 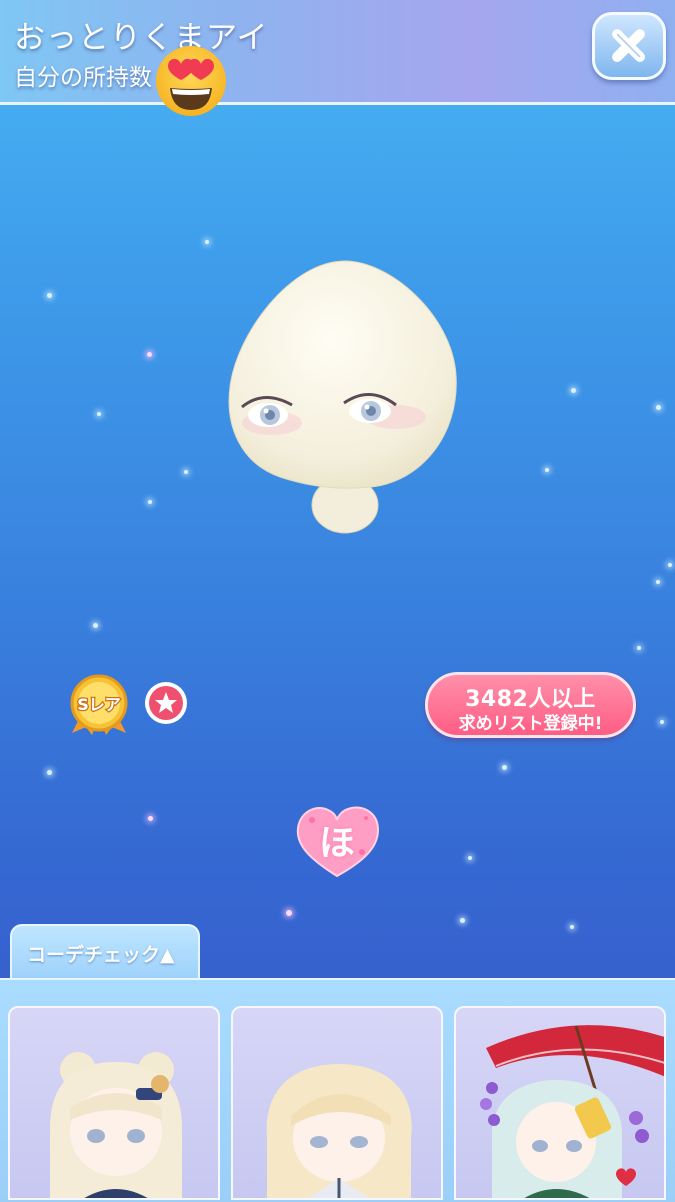 I want to click on star-icon, so click(x=166, y=703).